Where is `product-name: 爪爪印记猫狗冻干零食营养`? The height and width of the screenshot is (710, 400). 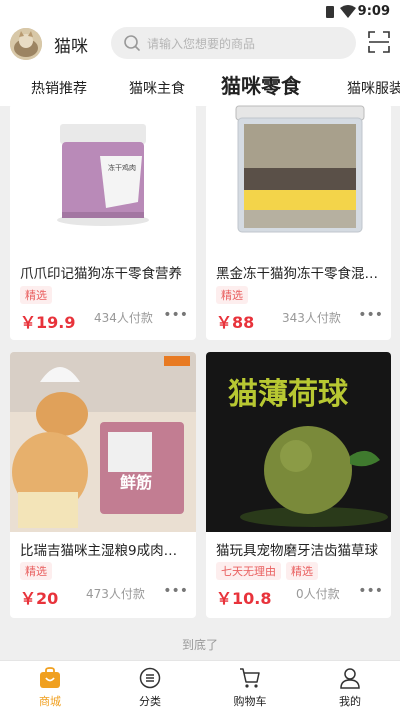 product-name: 爪爪印记猫狗冻干零食营养 is located at coordinates (101, 274).